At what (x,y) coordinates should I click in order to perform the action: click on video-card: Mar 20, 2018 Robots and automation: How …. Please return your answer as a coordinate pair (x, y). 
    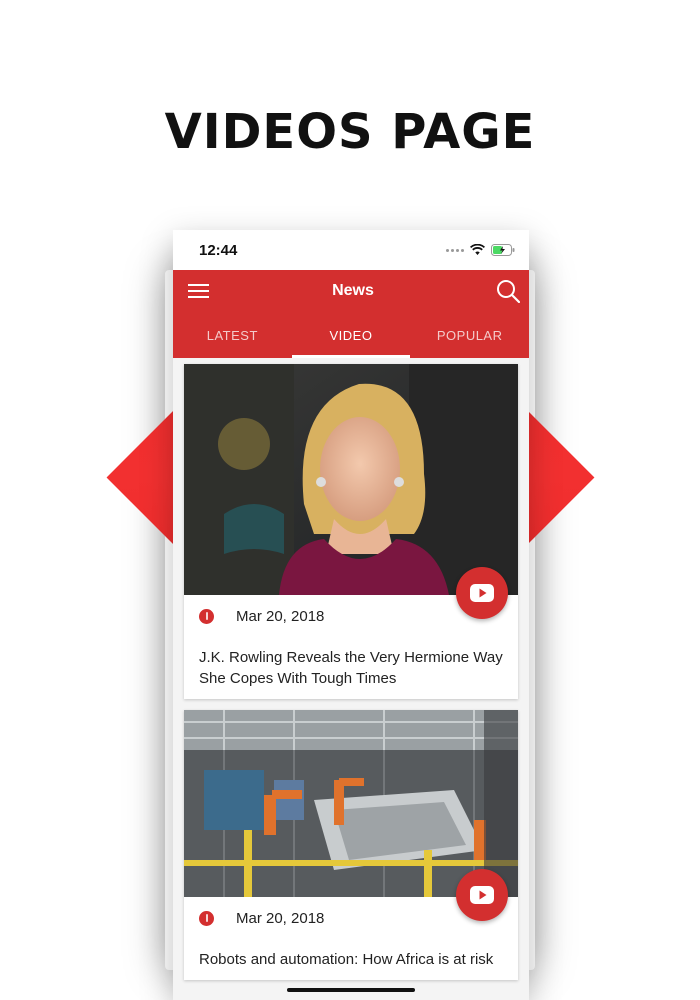
    Looking at the image, I should click on (351, 845).